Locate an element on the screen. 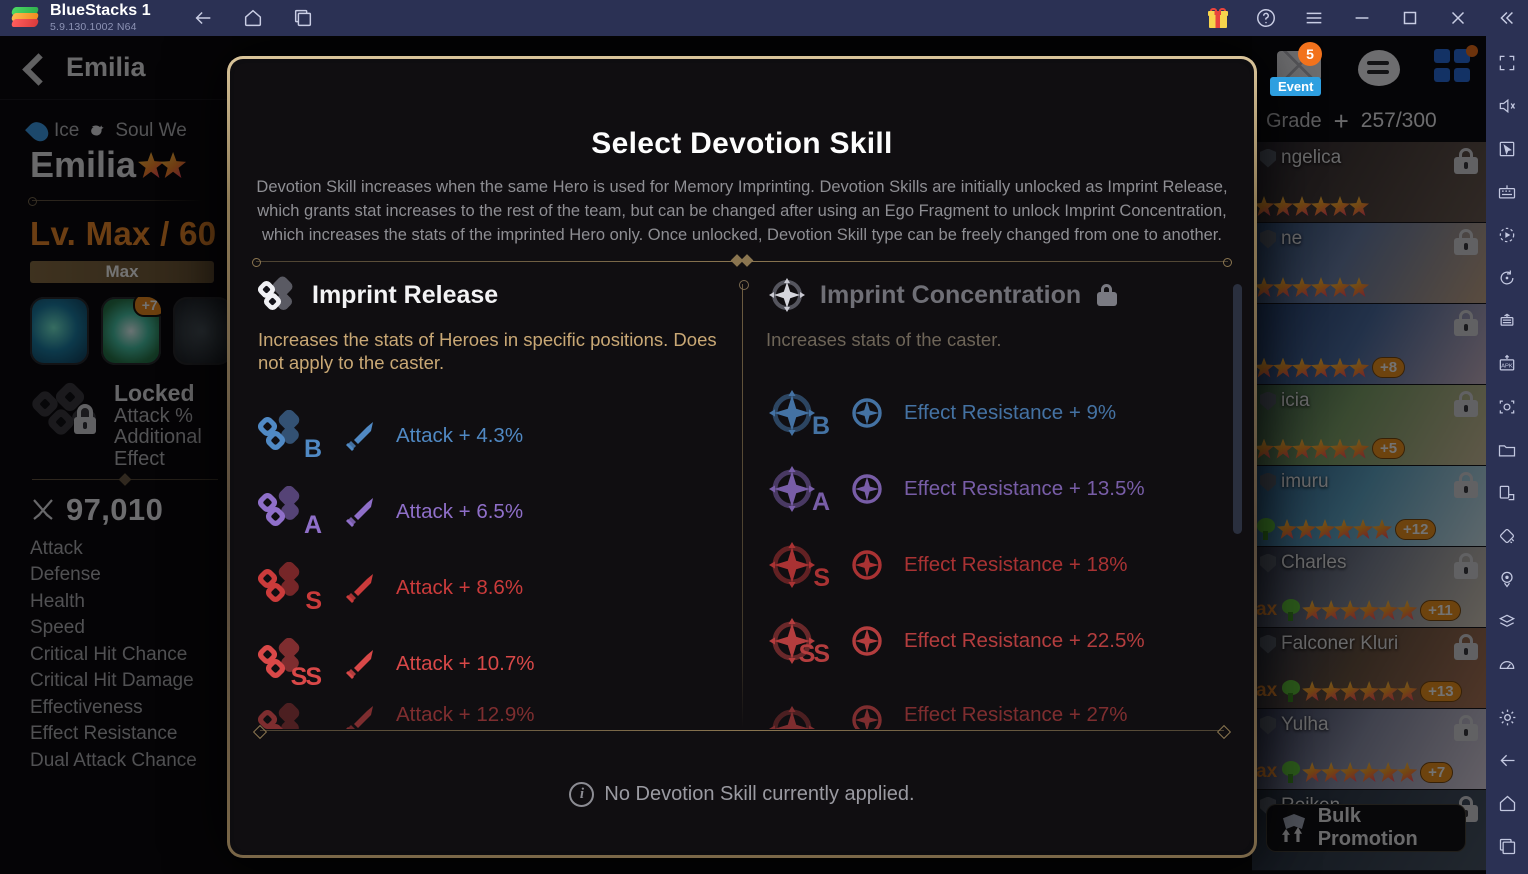 The height and width of the screenshot is (874, 1528). media-folder-icon is located at coordinates (1507, 450).